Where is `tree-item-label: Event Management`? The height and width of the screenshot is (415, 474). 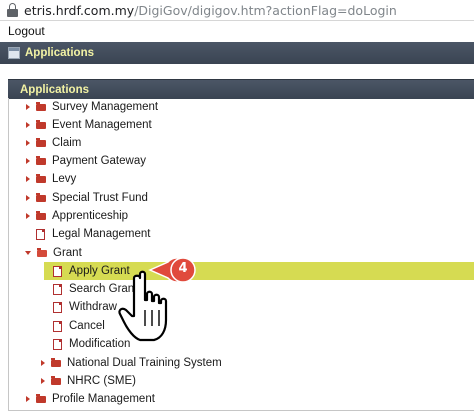
tree-item-label: Event Management is located at coordinates (102, 125).